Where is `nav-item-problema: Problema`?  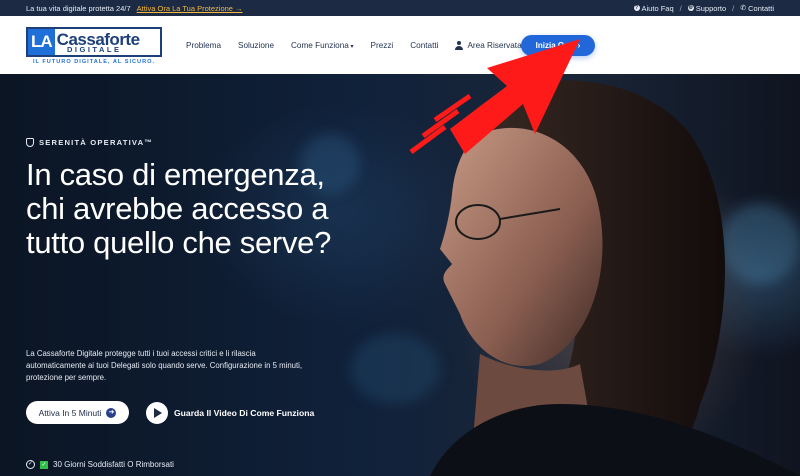 nav-item-problema: Problema is located at coordinates (203, 45).